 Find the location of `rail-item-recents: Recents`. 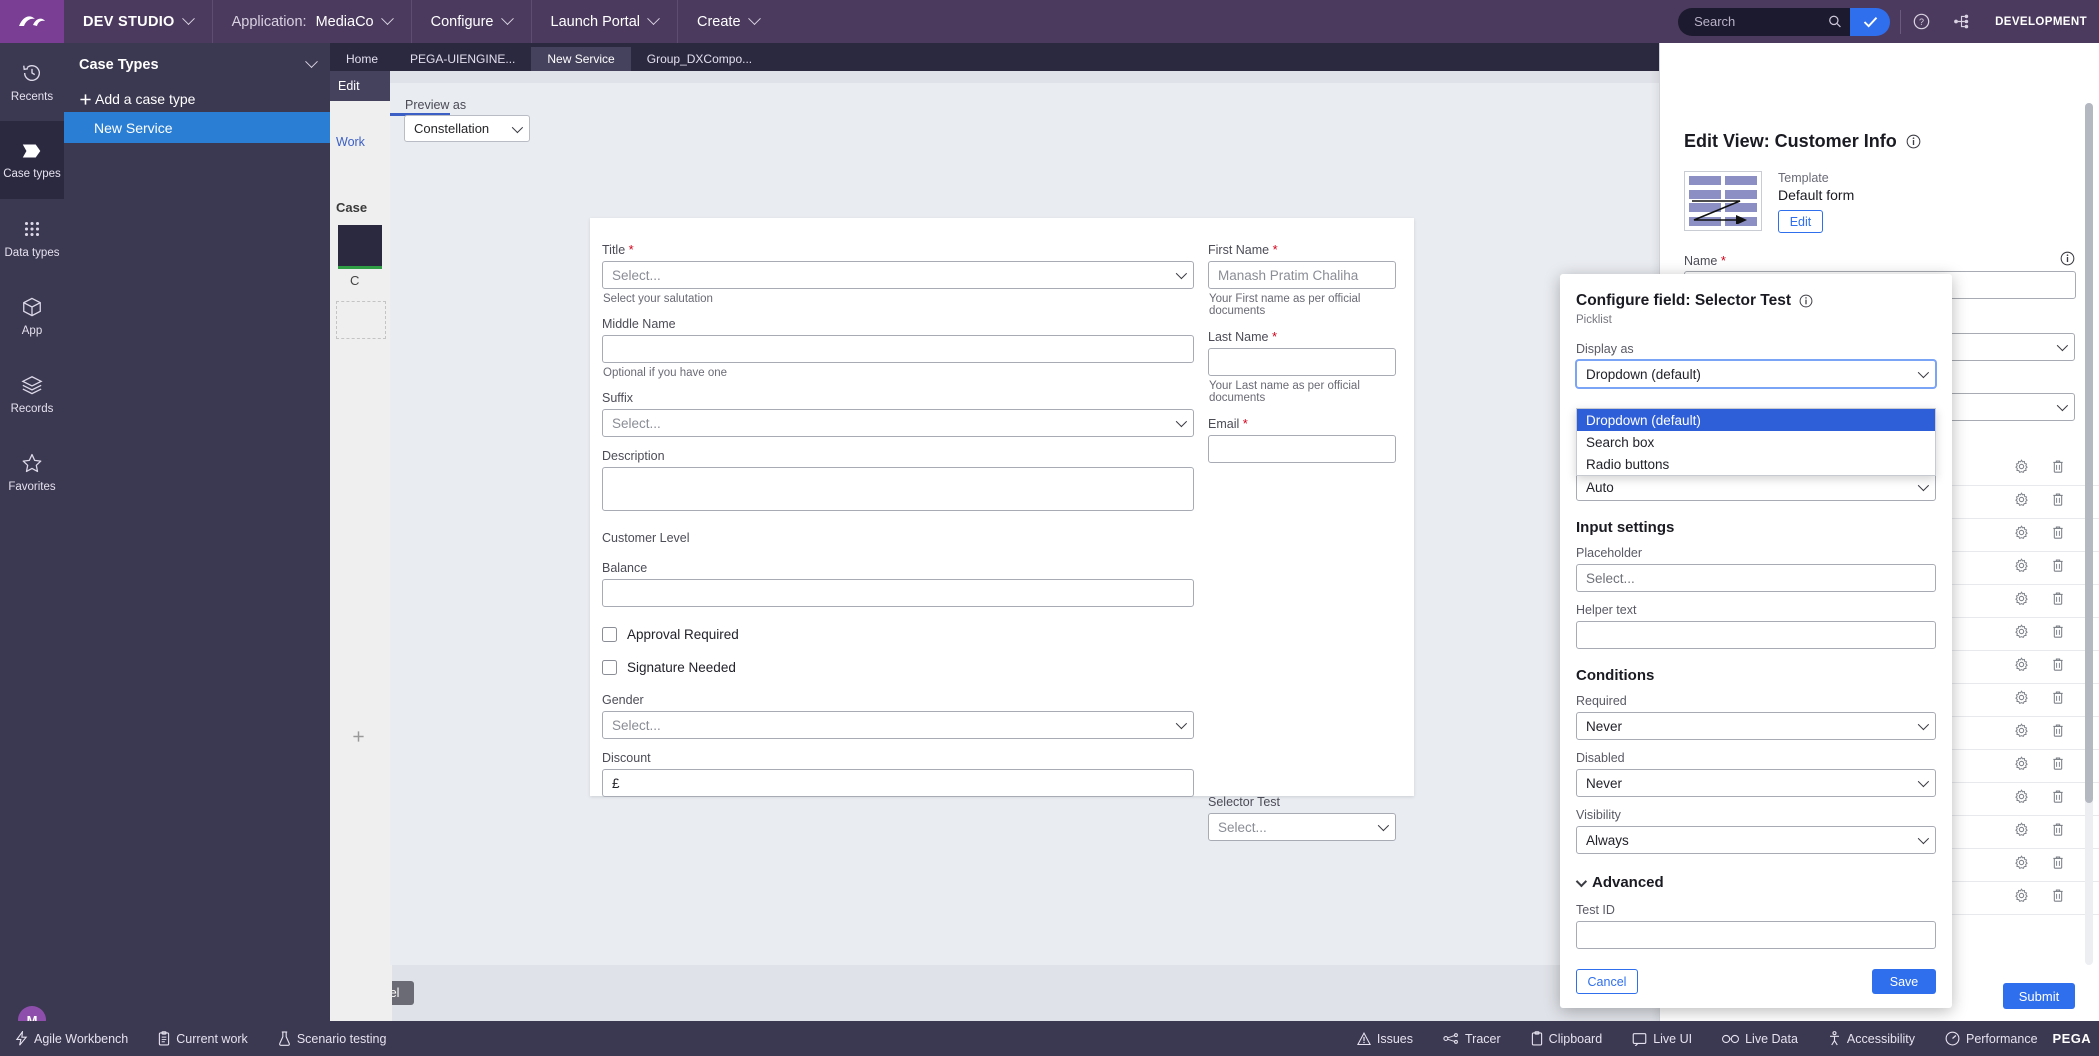

rail-item-recents: Recents is located at coordinates (32, 82).